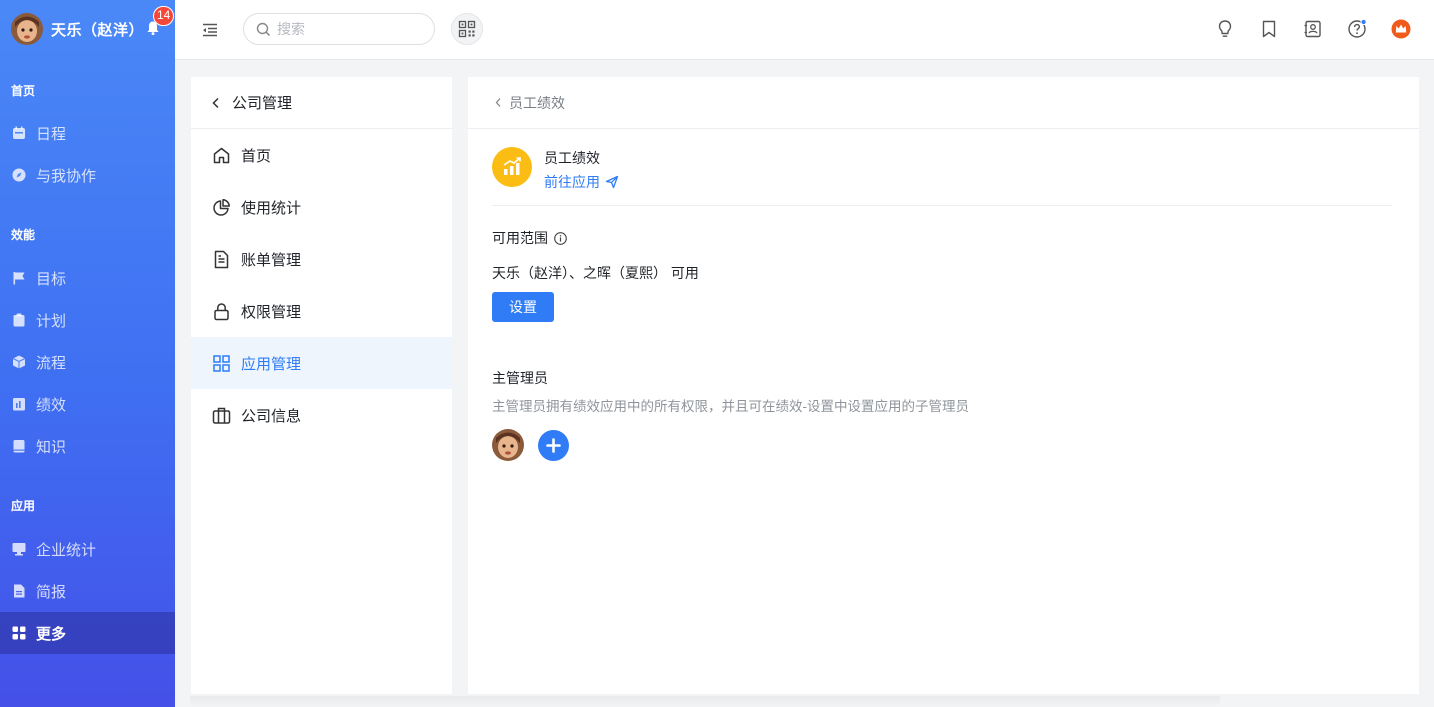 The width and height of the screenshot is (1434, 707). What do you see at coordinates (23, 91) in the screenshot?
I see `nav-section-home: 首页` at bounding box center [23, 91].